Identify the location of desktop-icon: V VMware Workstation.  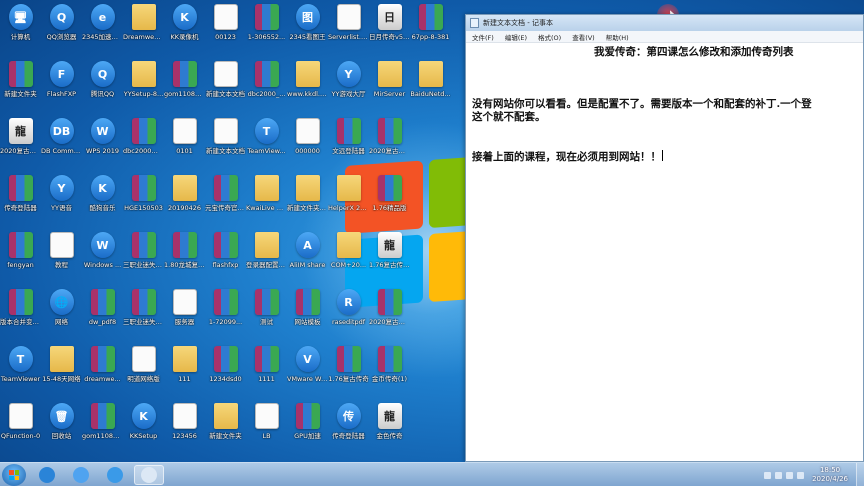
(307, 370).